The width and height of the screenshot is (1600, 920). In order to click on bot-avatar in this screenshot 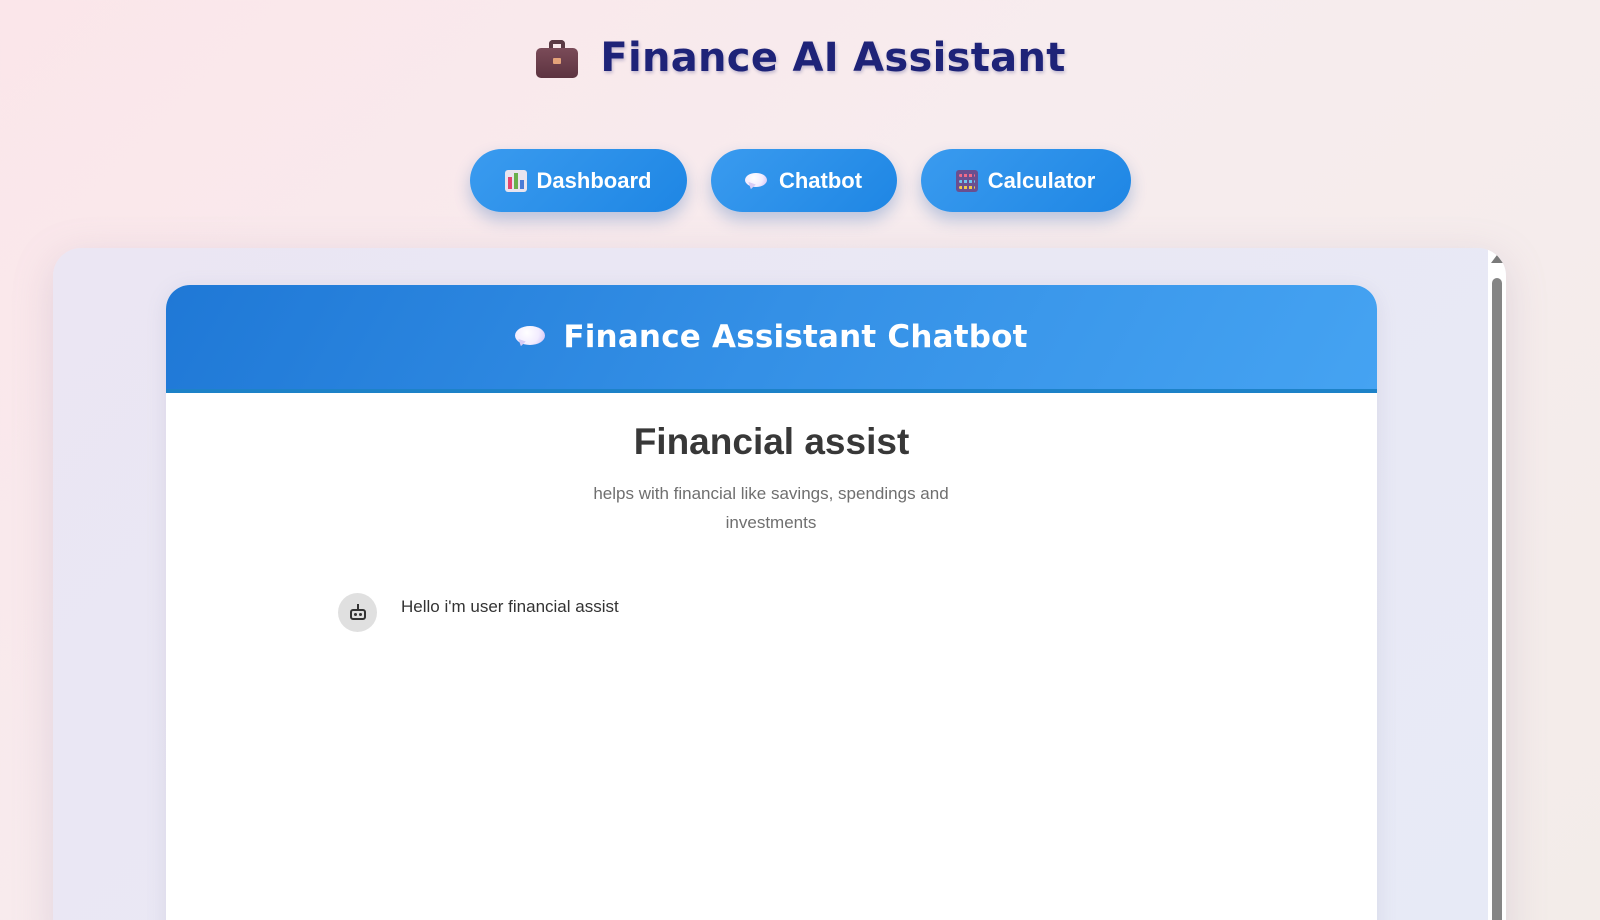, I will do `click(357, 612)`.